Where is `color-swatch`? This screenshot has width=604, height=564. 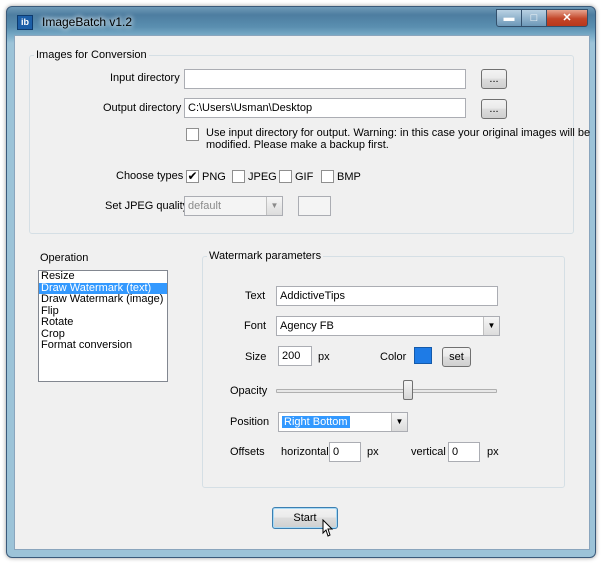 color-swatch is located at coordinates (423, 355).